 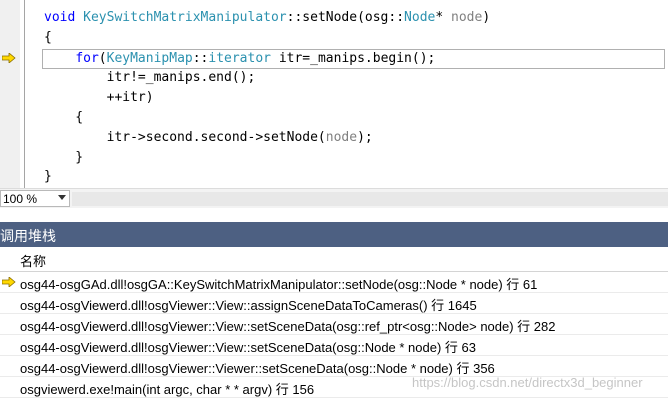 What do you see at coordinates (24, 94) in the screenshot?
I see `outline-margin-line` at bounding box center [24, 94].